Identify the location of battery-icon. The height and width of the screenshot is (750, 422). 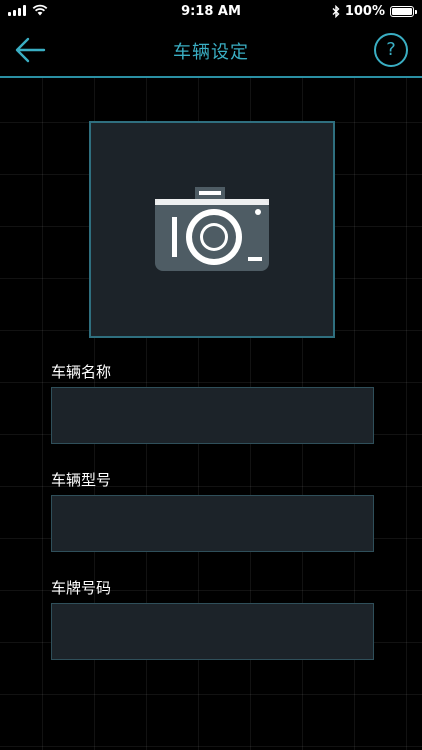
(403, 11).